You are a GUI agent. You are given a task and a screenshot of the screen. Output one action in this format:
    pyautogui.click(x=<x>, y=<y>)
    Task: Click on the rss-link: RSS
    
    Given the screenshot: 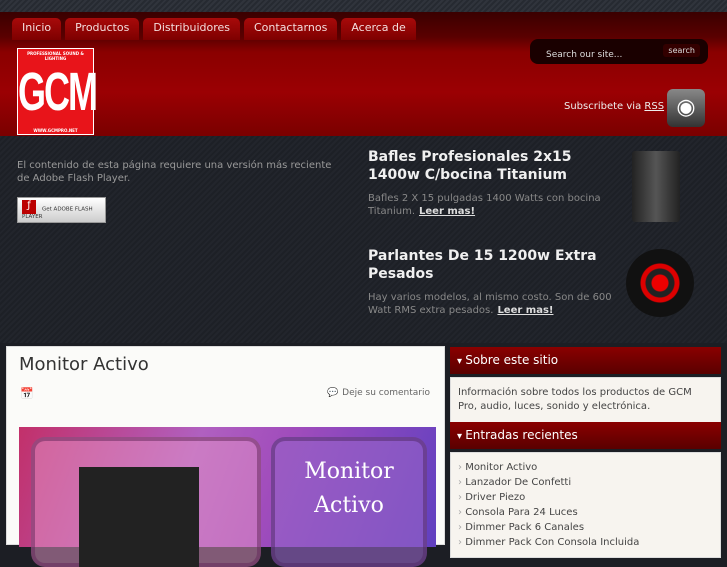 What is the action you would take?
    pyautogui.click(x=654, y=106)
    